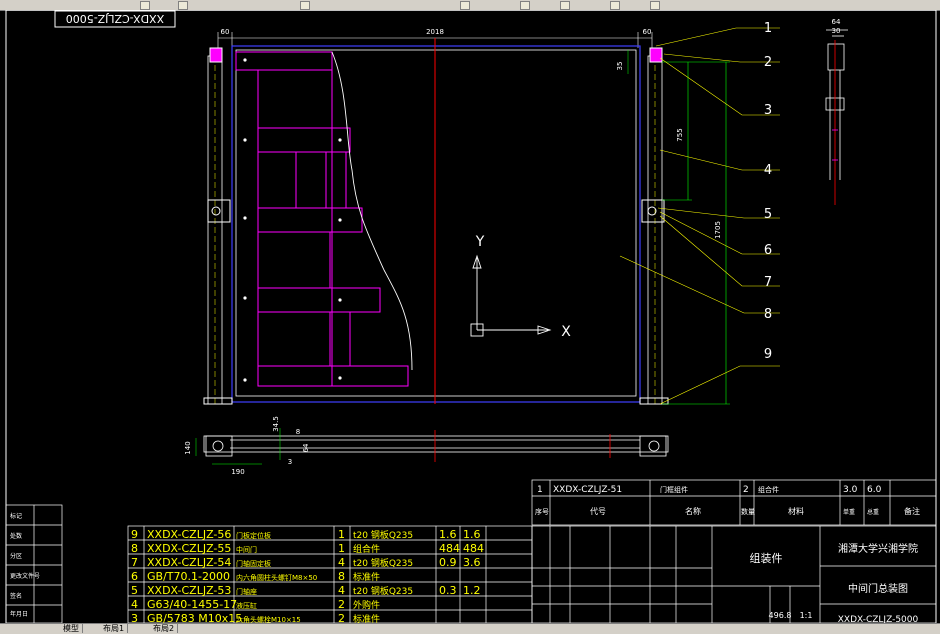 Image resolution: width=940 pixels, height=634 pixels. I want to click on hdr-total: 总重, so click(873, 512).